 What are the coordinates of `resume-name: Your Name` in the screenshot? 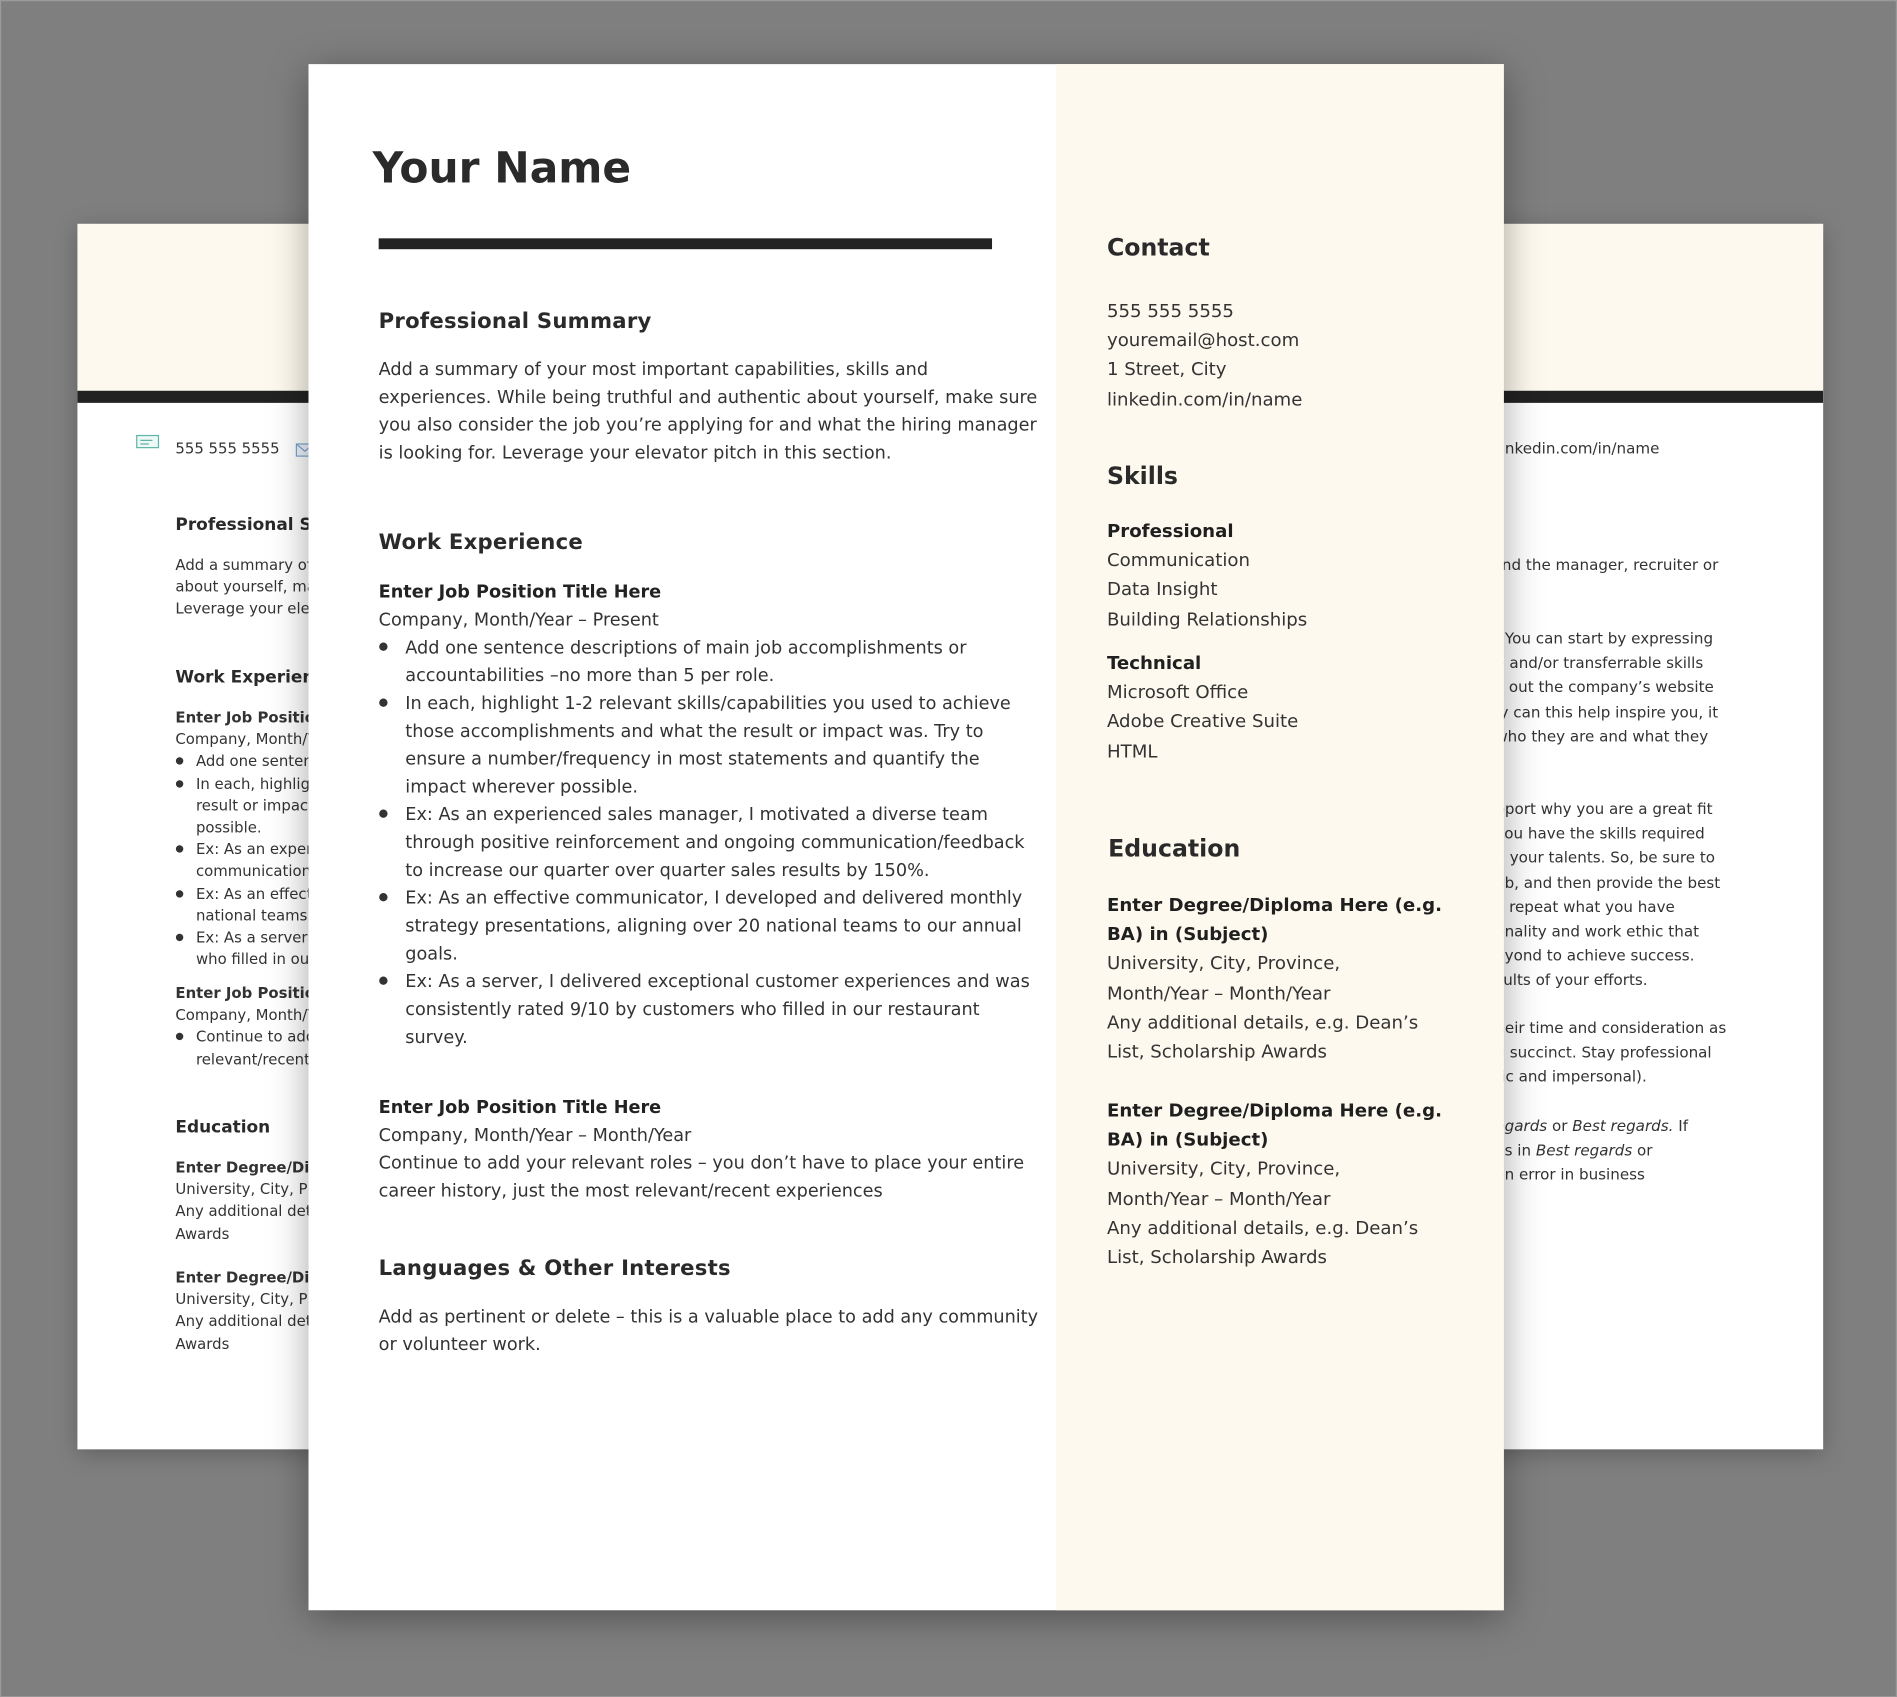 It's located at (502, 169).